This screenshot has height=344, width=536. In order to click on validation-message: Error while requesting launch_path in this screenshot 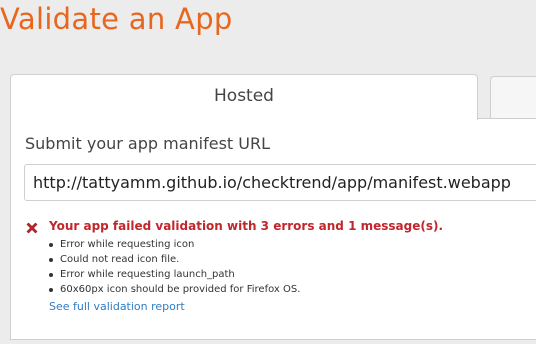, I will do `click(174, 274)`.